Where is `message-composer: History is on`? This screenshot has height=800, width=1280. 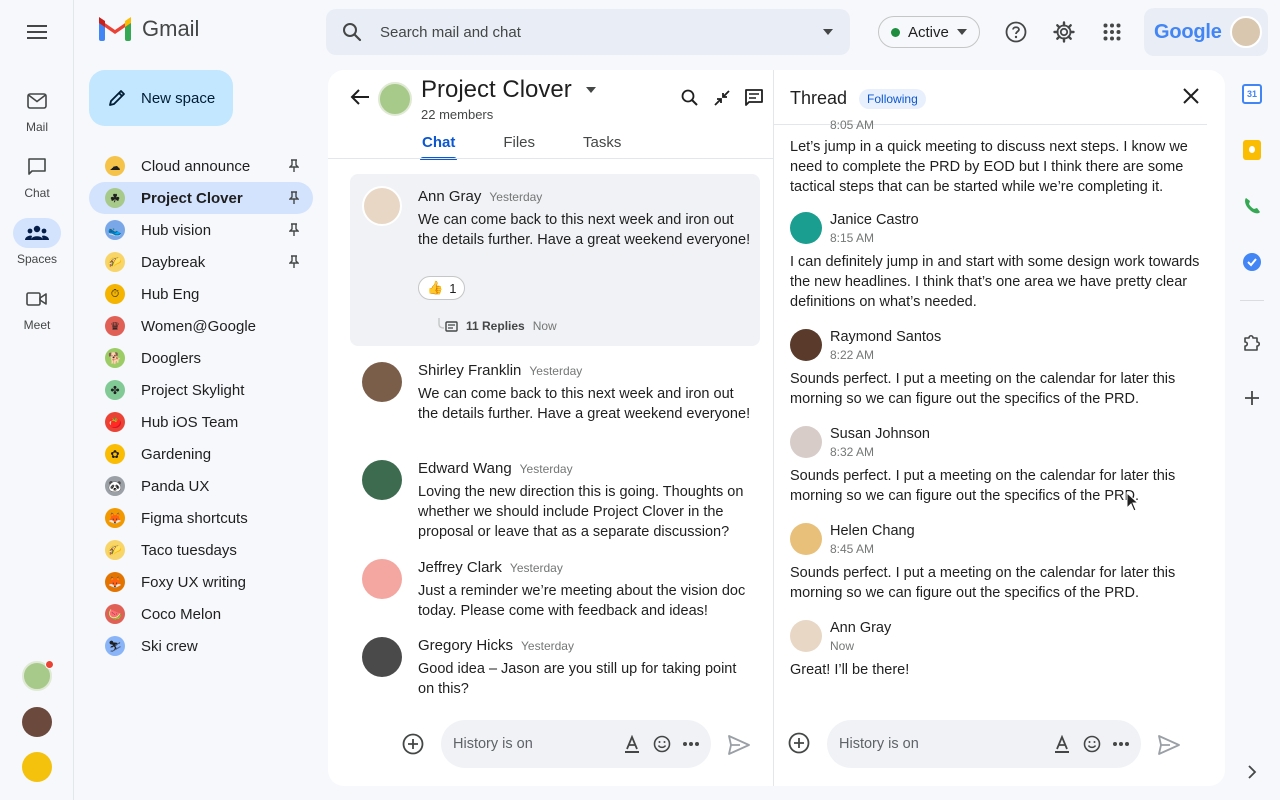
message-composer: History is on is located at coordinates (576, 744).